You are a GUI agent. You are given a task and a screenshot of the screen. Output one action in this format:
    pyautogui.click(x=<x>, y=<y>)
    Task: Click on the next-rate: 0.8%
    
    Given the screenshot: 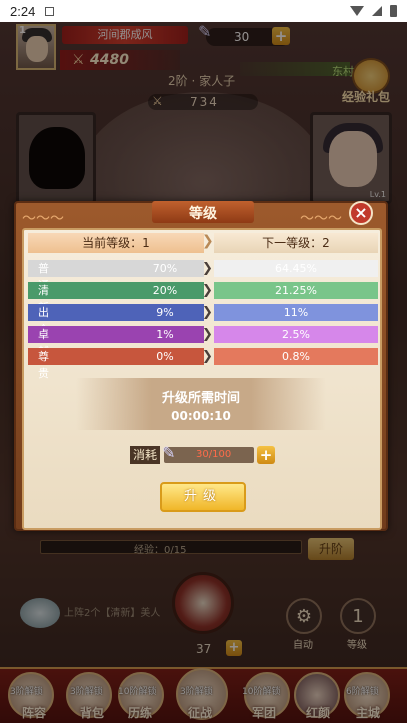 What is the action you would take?
    pyautogui.click(x=296, y=356)
    